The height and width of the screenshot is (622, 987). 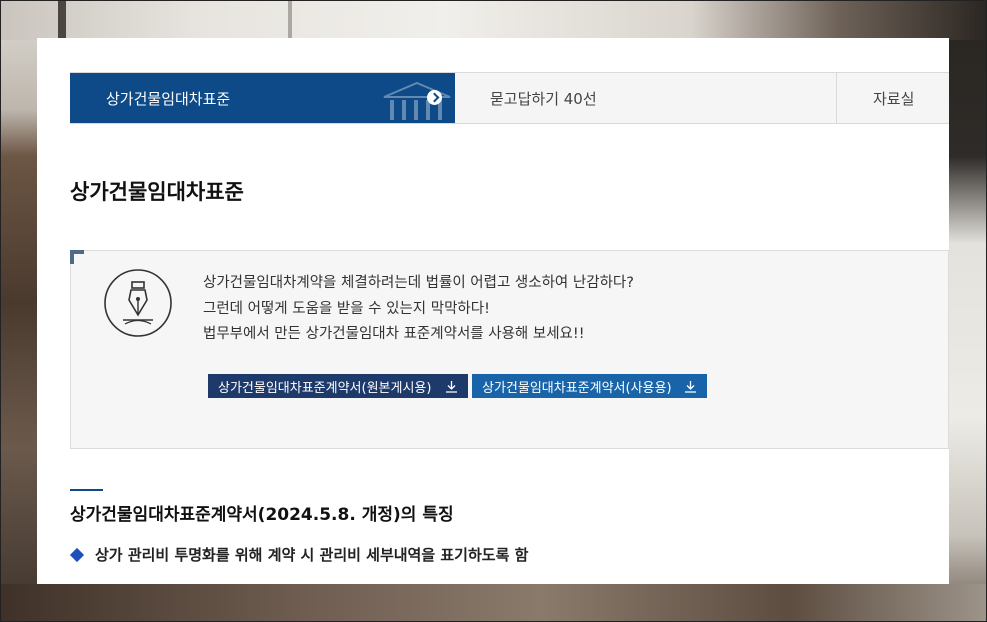 What do you see at coordinates (434, 97) in the screenshot?
I see `arrow-right-icon` at bounding box center [434, 97].